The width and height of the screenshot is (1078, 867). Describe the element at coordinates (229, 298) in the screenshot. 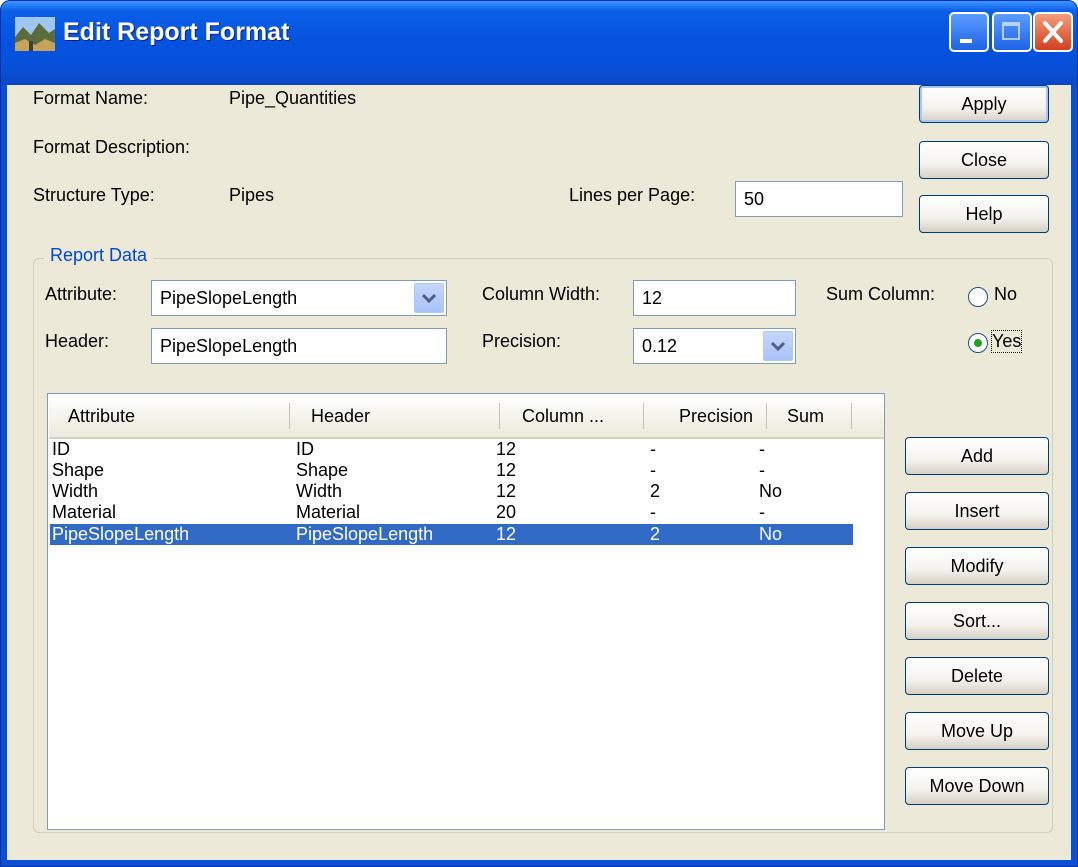

I see `attribute-combobox-value: PipeSlopeLength` at that location.